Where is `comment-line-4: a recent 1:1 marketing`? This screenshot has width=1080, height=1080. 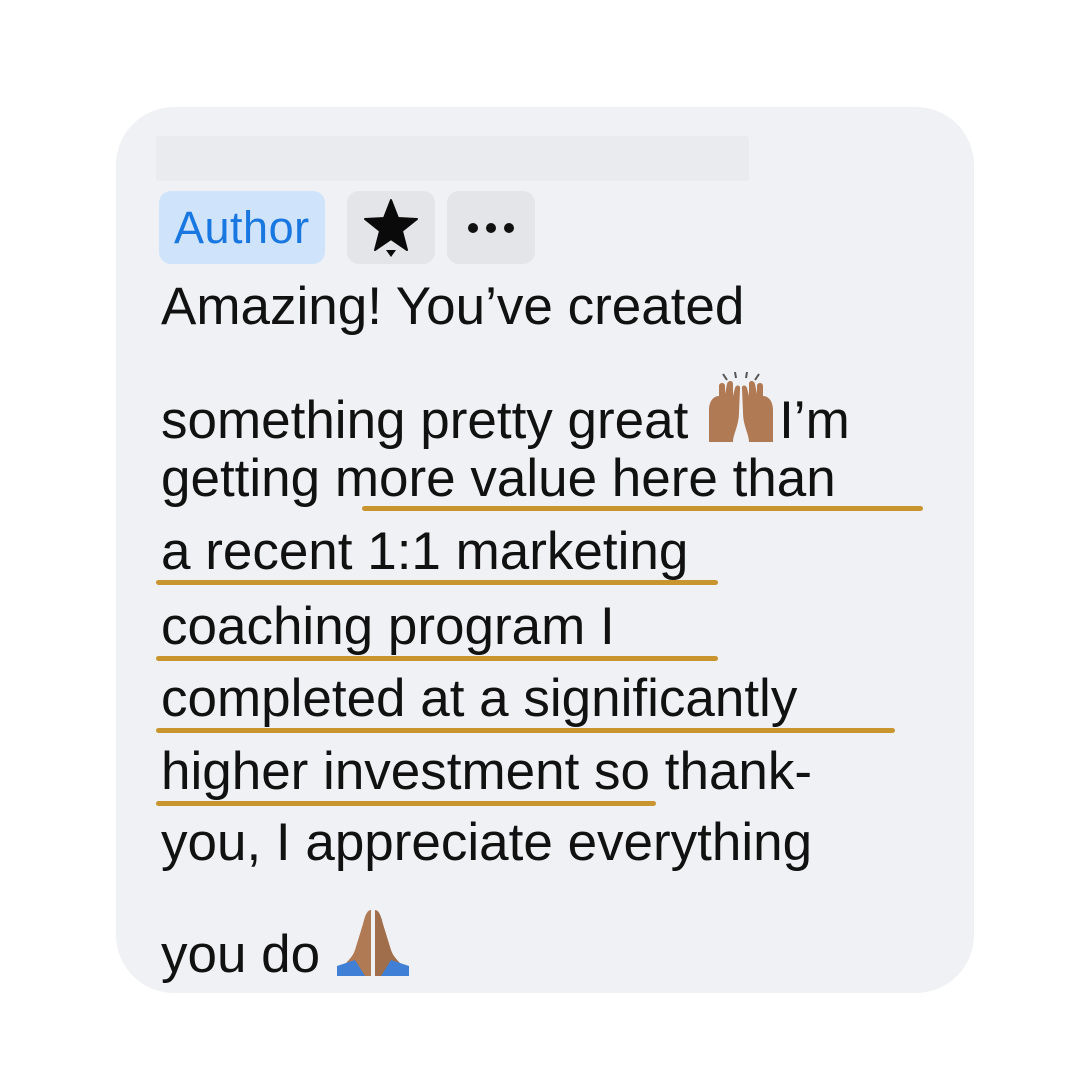
comment-line-4: a recent 1:1 marketing is located at coordinates (425, 551).